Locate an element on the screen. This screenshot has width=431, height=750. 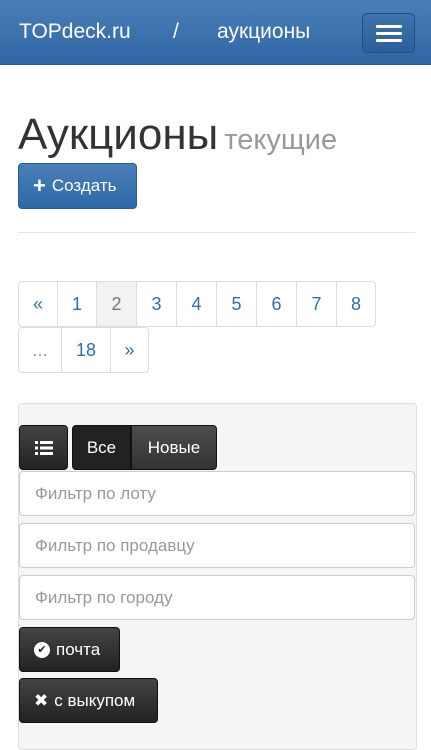
tab-all: Все is located at coordinates (101, 447).